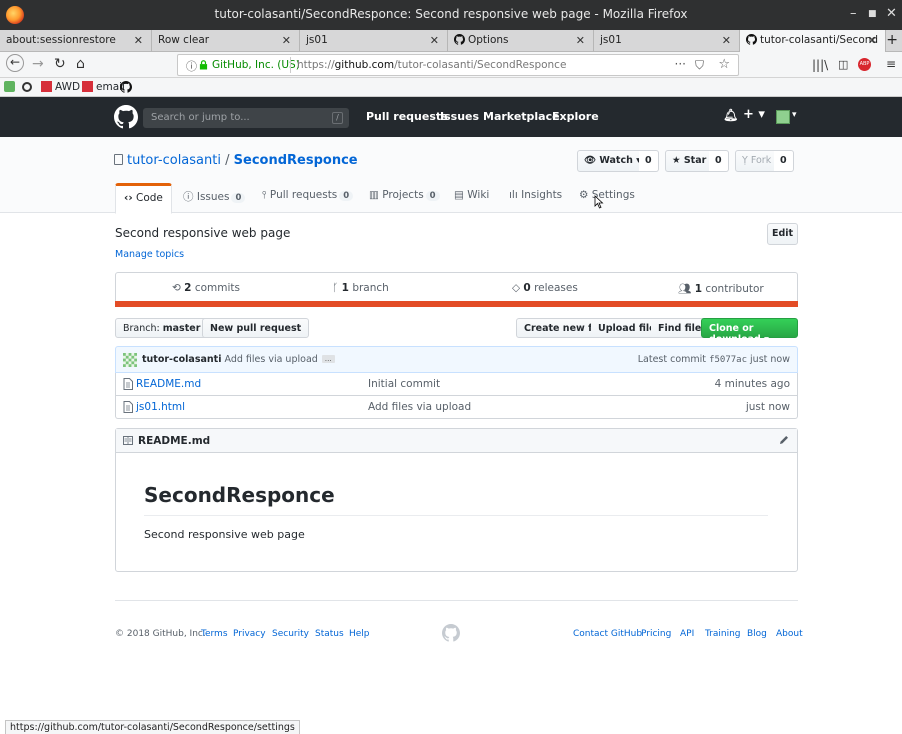 Image resolution: width=902 pixels, height=734 pixels. I want to click on repo-title: tutor-colasanti / SecondResponce, so click(236, 160).